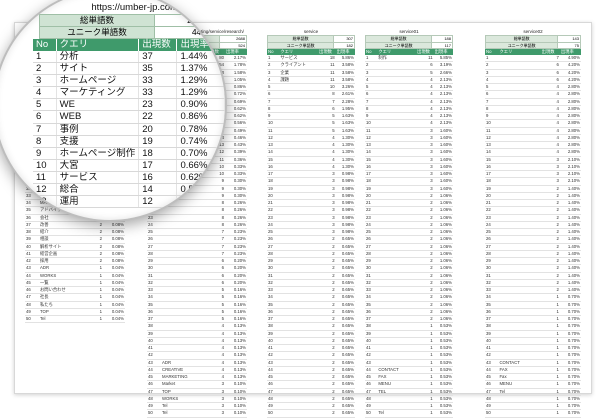  Describe the element at coordinates (371, 355) in the screenshot. I see `table-cell: 42` at that location.